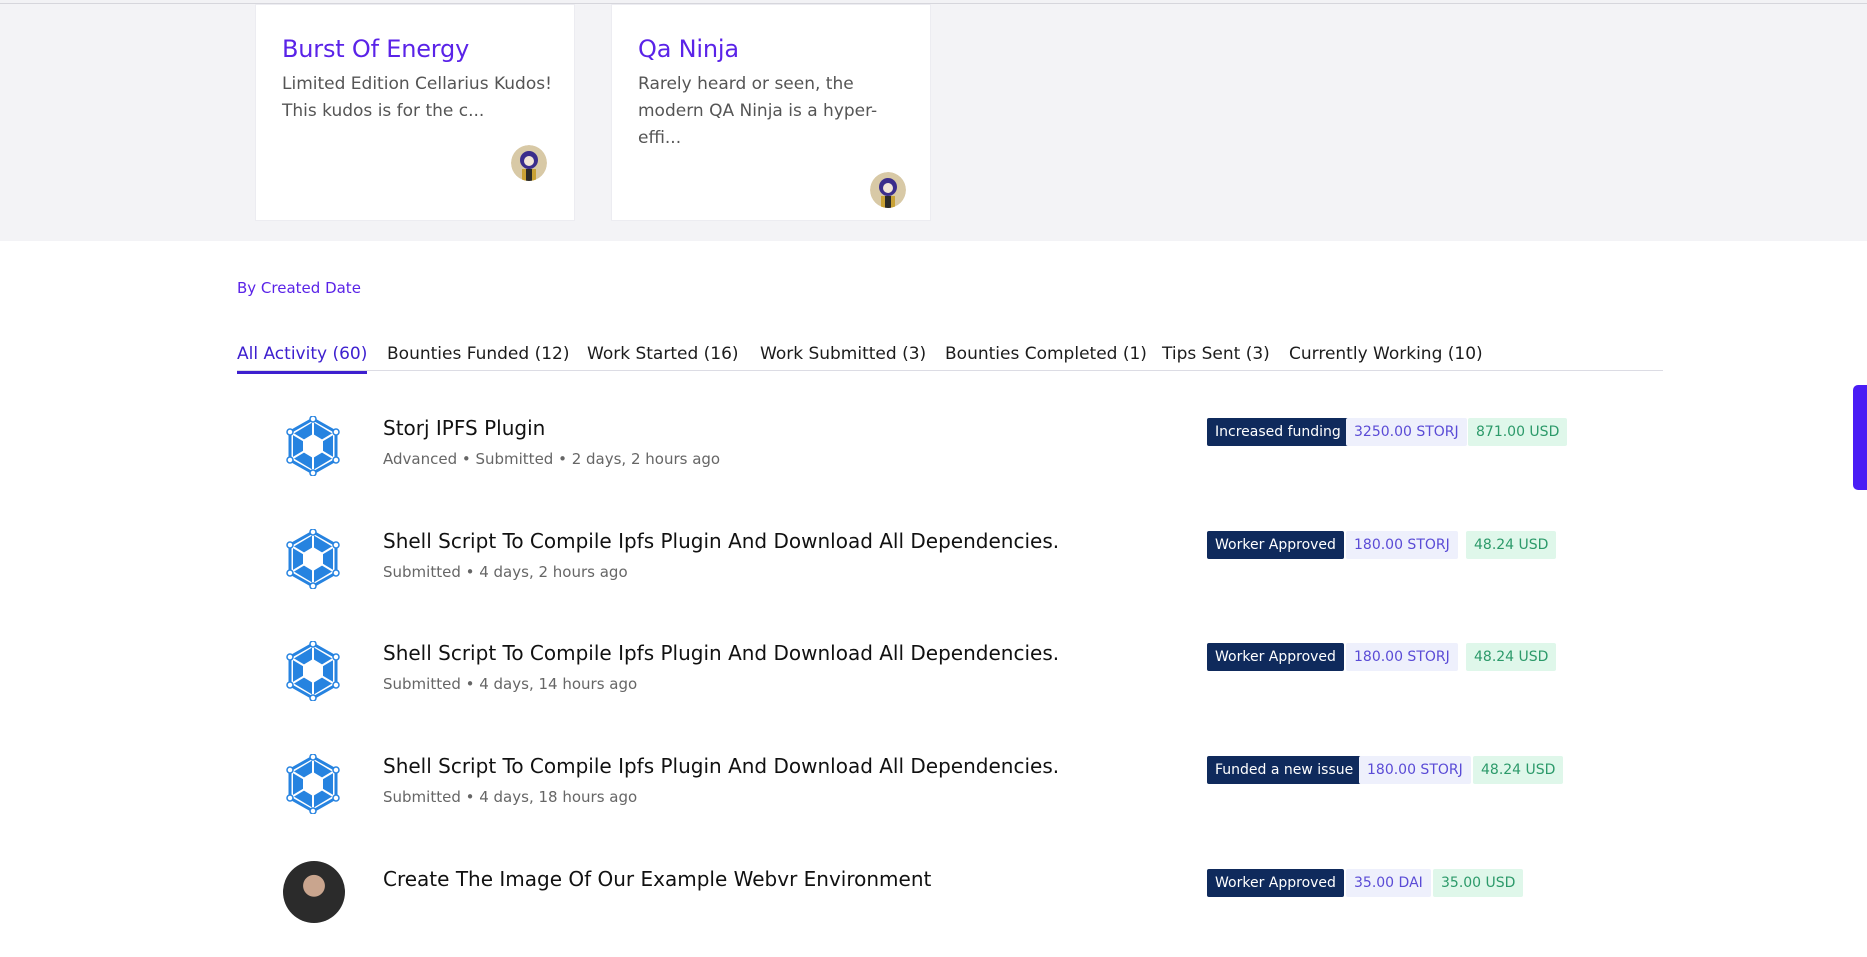 The image size is (1867, 957). What do you see at coordinates (1216, 357) in the screenshot?
I see `tab-tips-sent: Tips Sent (3)` at bounding box center [1216, 357].